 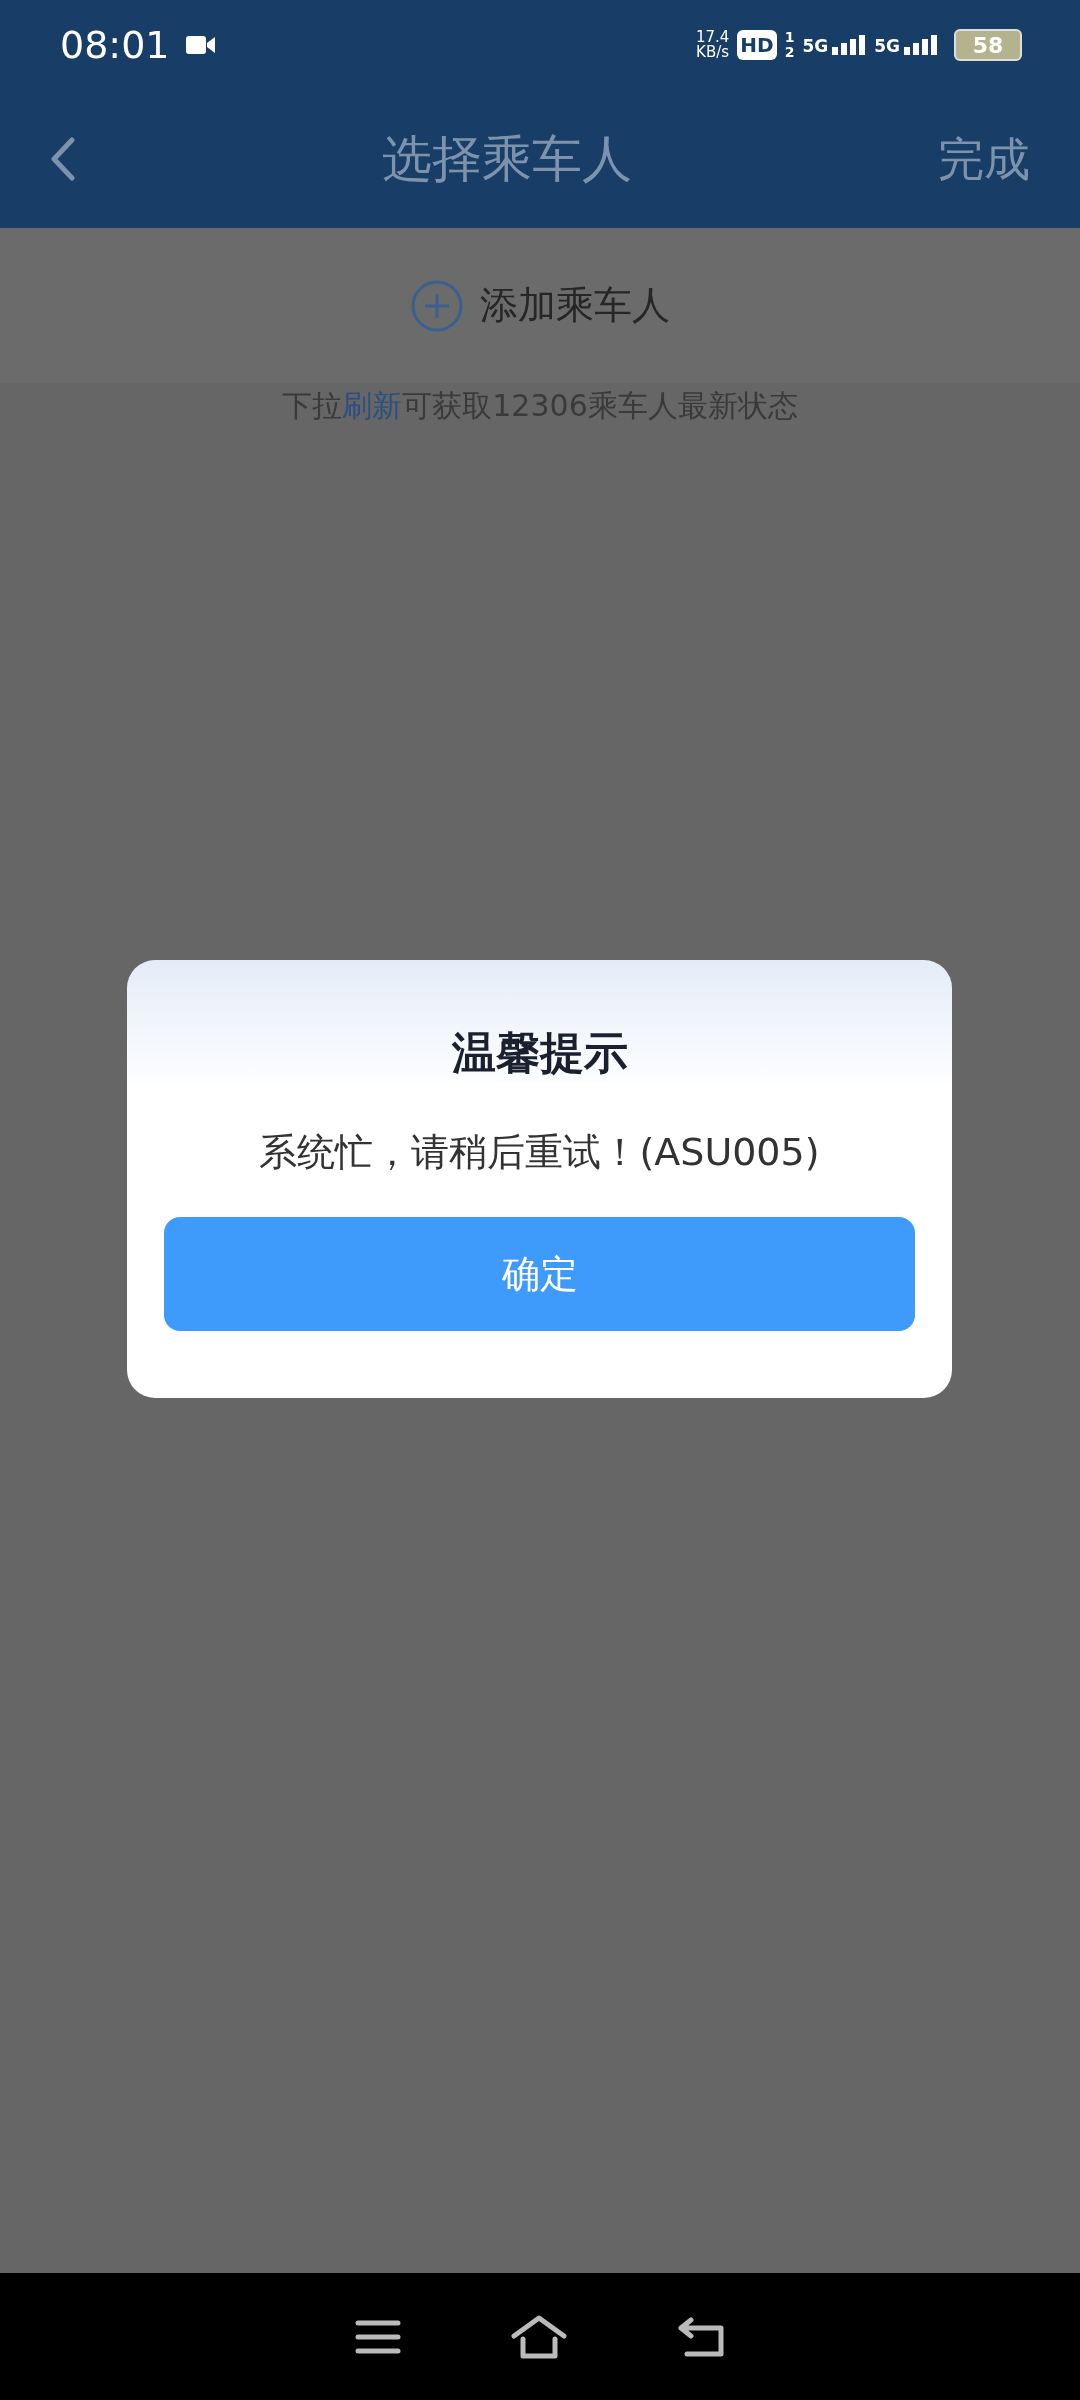 I want to click on dialog-title: 温馨提示, so click(x=539, y=1053).